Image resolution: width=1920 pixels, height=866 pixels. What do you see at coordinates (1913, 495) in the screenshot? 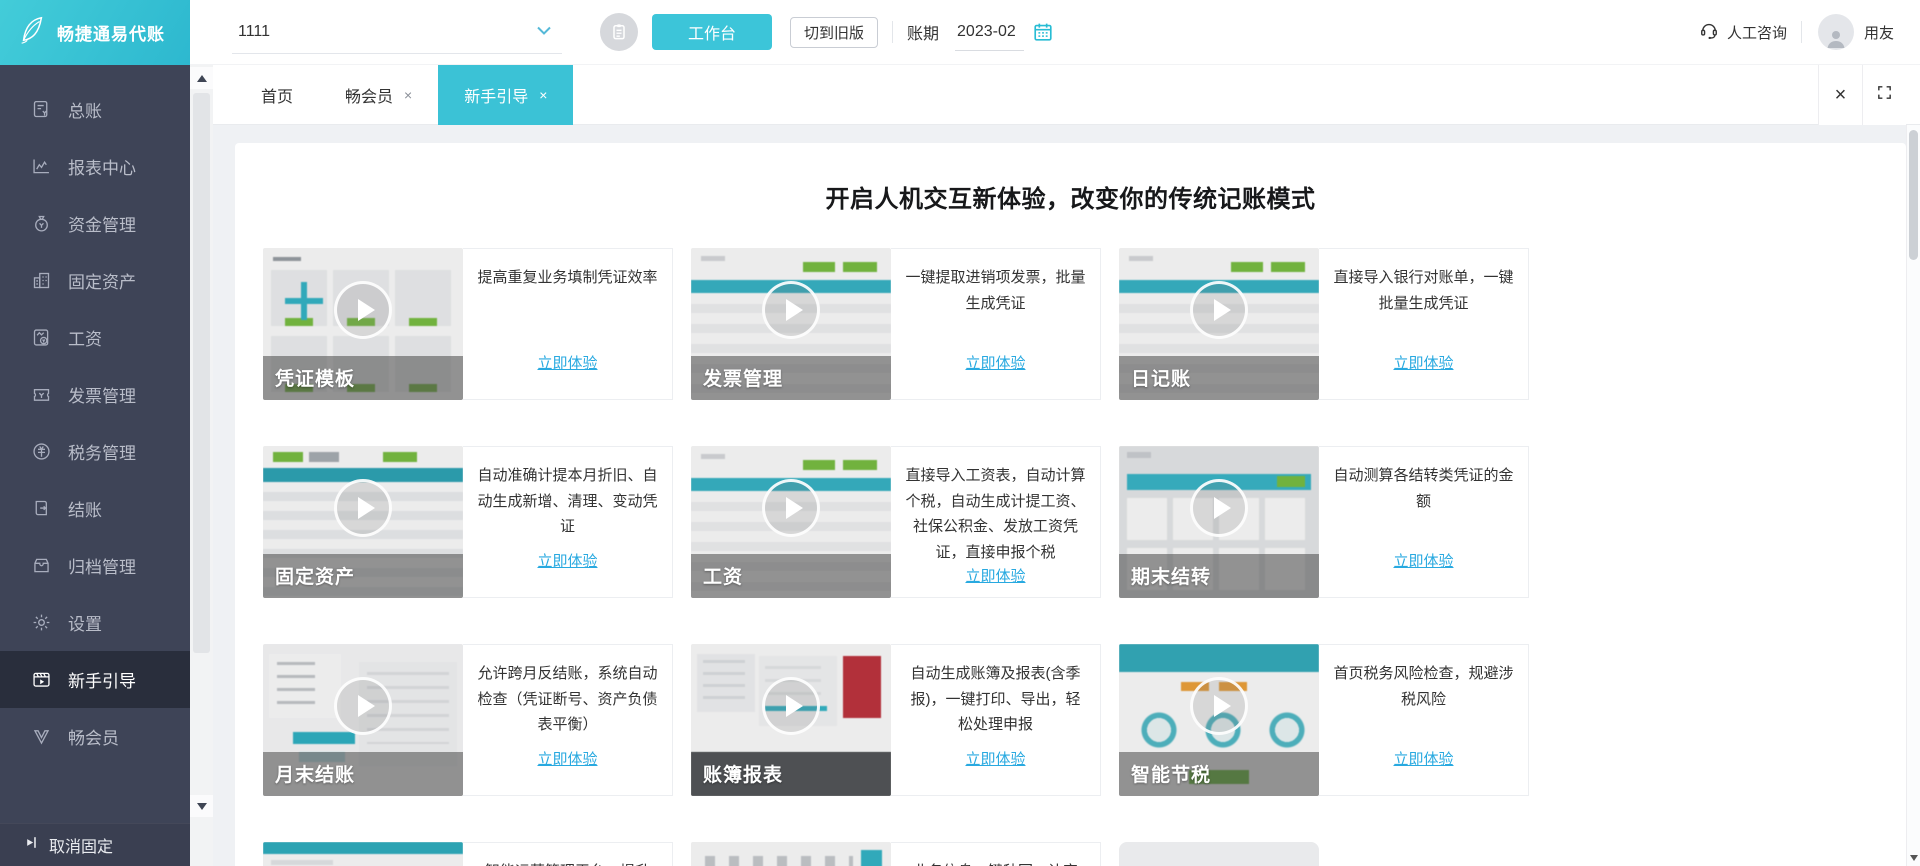
I see `page-scrollbar` at bounding box center [1913, 495].